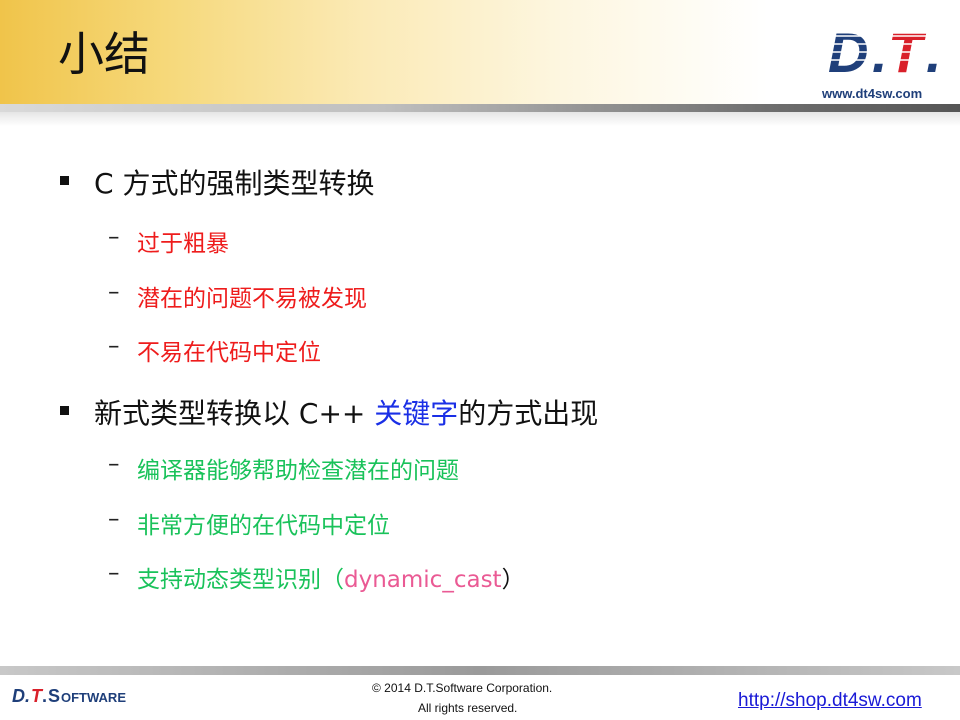 The height and width of the screenshot is (720, 960). Describe the element at coordinates (872, 93) in the screenshot. I see `logo-url: www.dt4sw.com` at that location.